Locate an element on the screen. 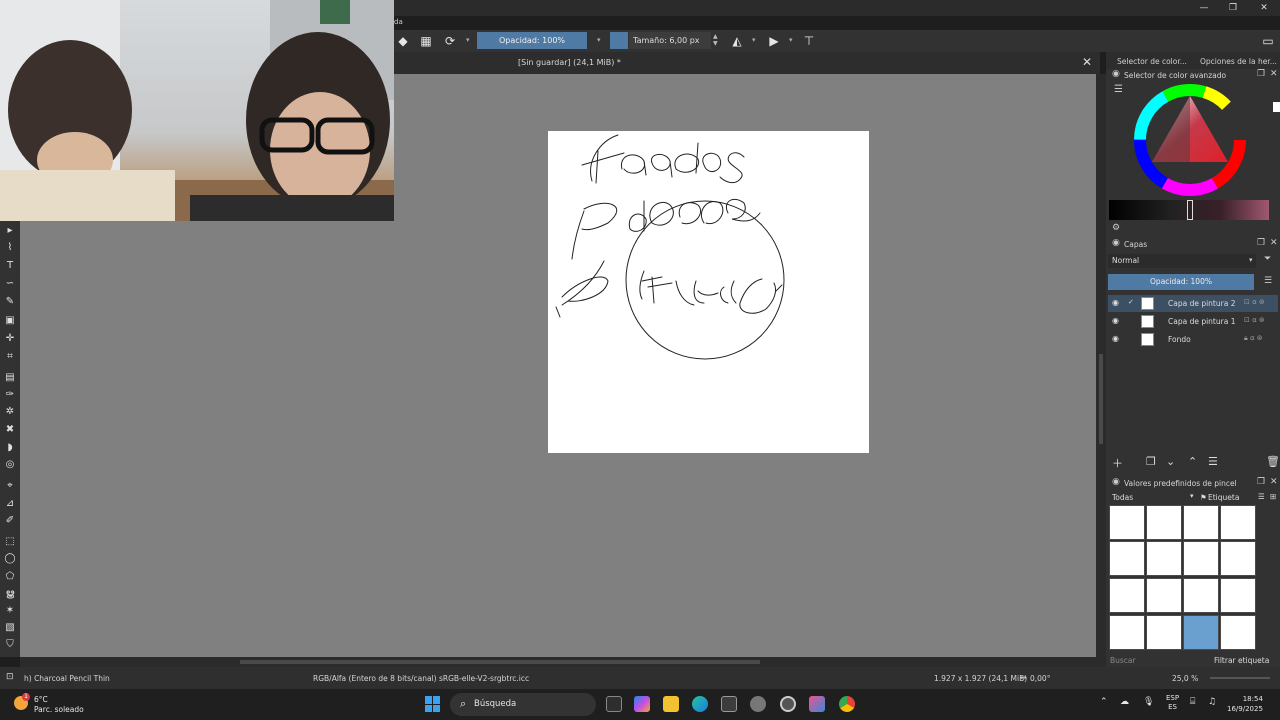 The height and width of the screenshot is (720, 1280). crop-tool-icon: ⌗ is located at coordinates (10, 357).